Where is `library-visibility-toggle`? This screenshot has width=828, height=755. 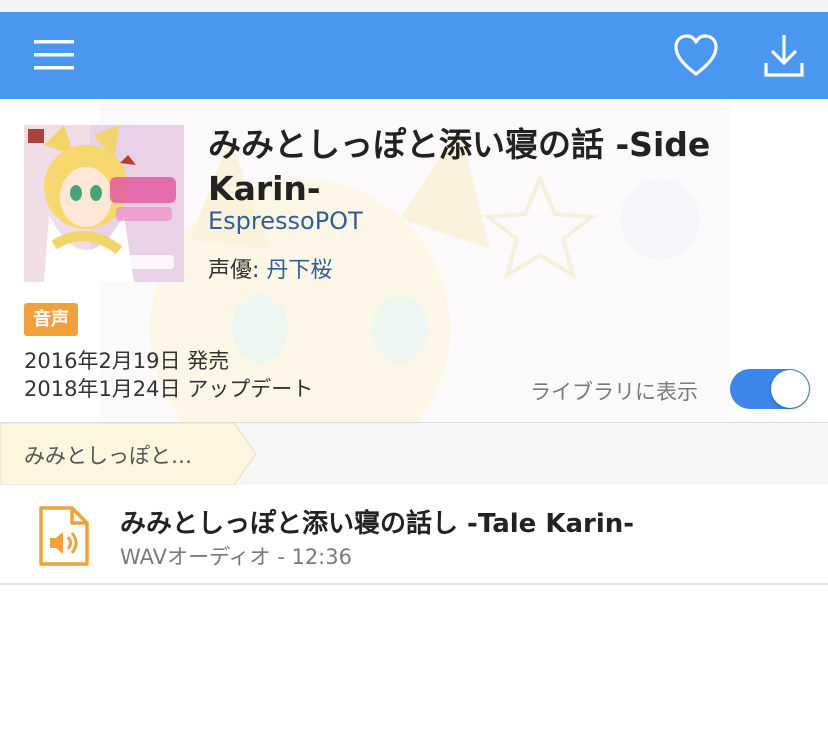
library-visibility-toggle is located at coordinates (770, 389).